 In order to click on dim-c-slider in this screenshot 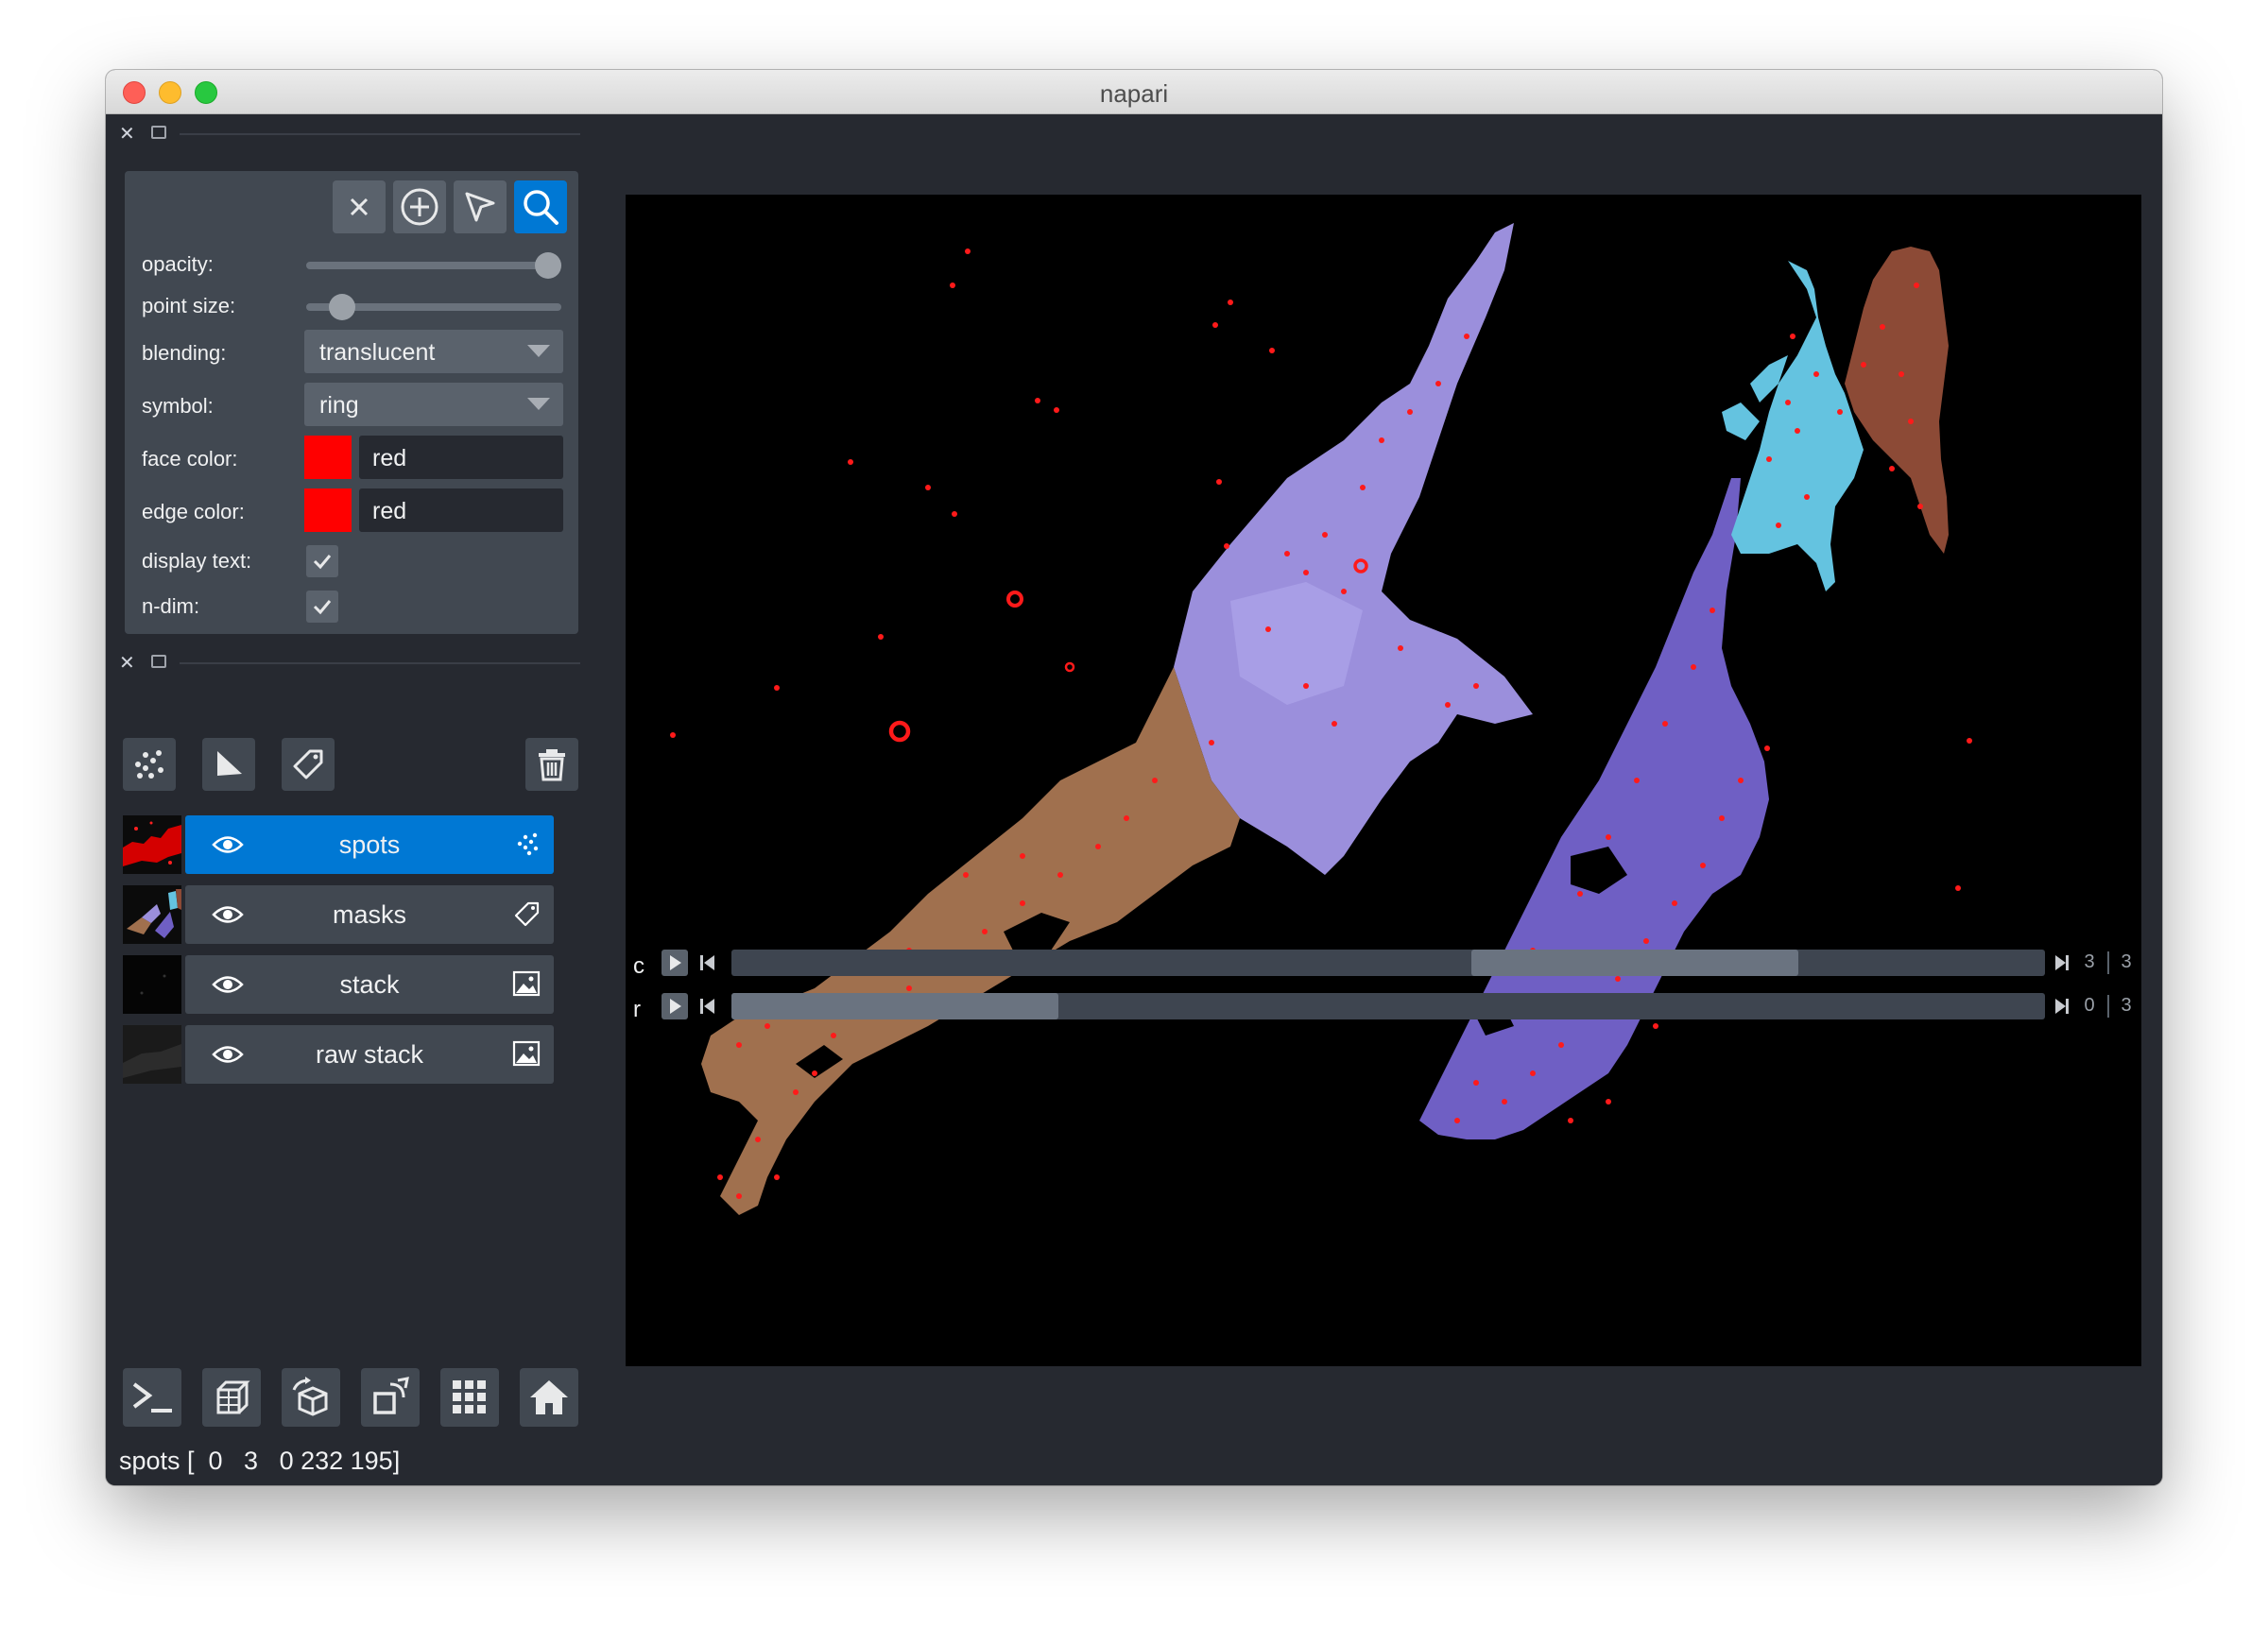, I will do `click(1388, 963)`.